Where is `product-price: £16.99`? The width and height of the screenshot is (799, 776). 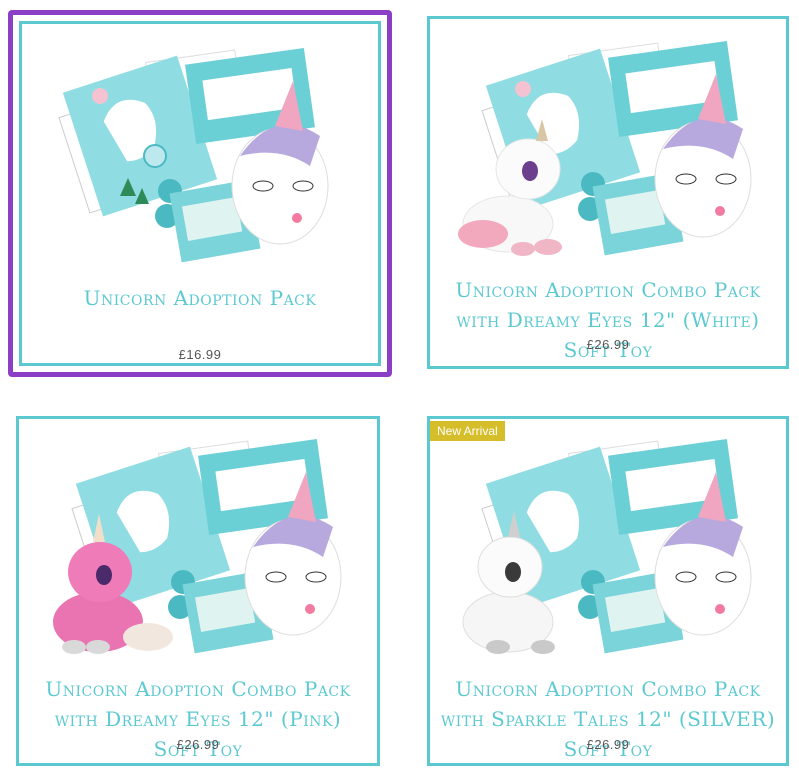 product-price: £16.99 is located at coordinates (200, 354).